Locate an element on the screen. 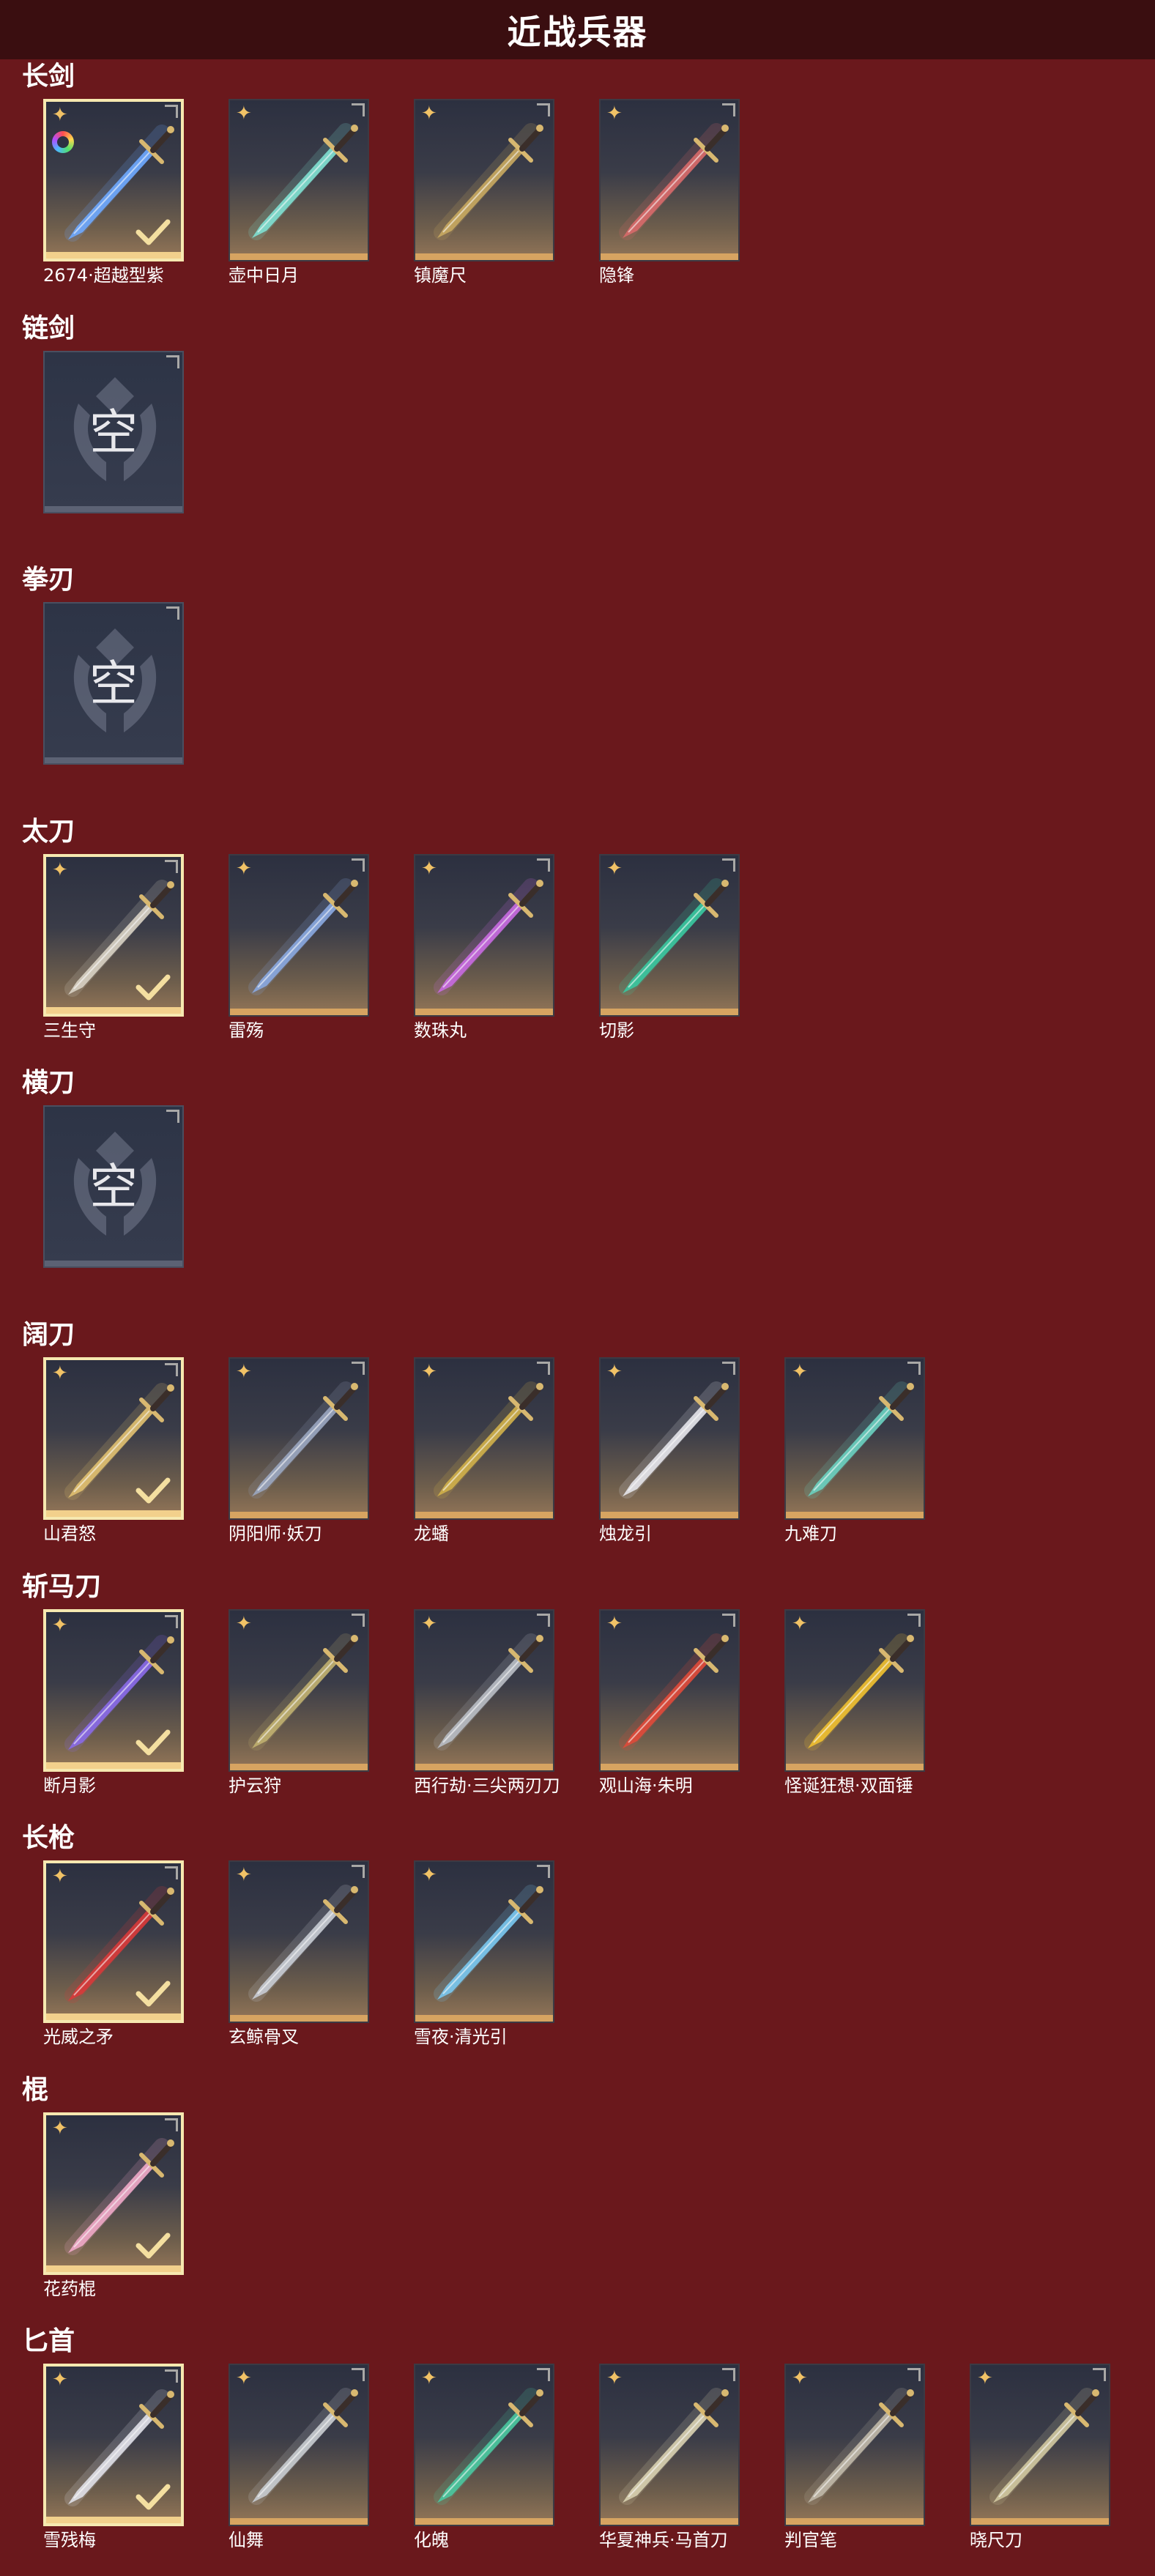  weapon-name: 壶中日月 is located at coordinates (264, 275).